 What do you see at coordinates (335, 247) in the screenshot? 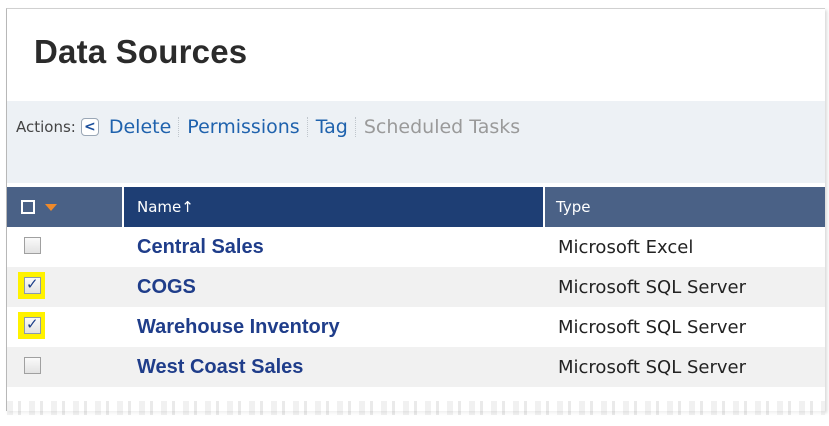
I see `data-source-name-link: Central Sales` at bounding box center [335, 247].